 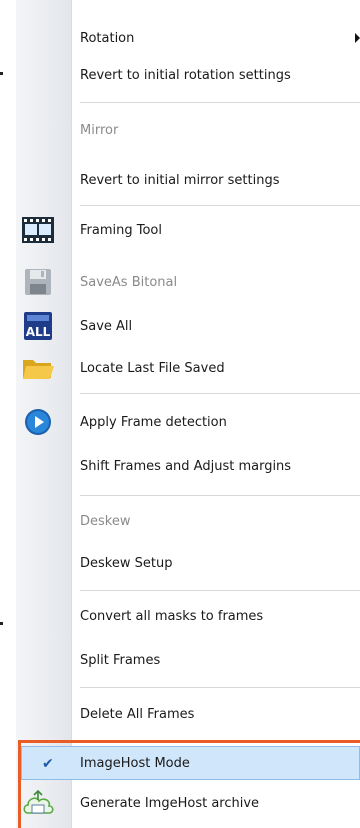 I want to click on folder-icon, so click(x=38, y=368).